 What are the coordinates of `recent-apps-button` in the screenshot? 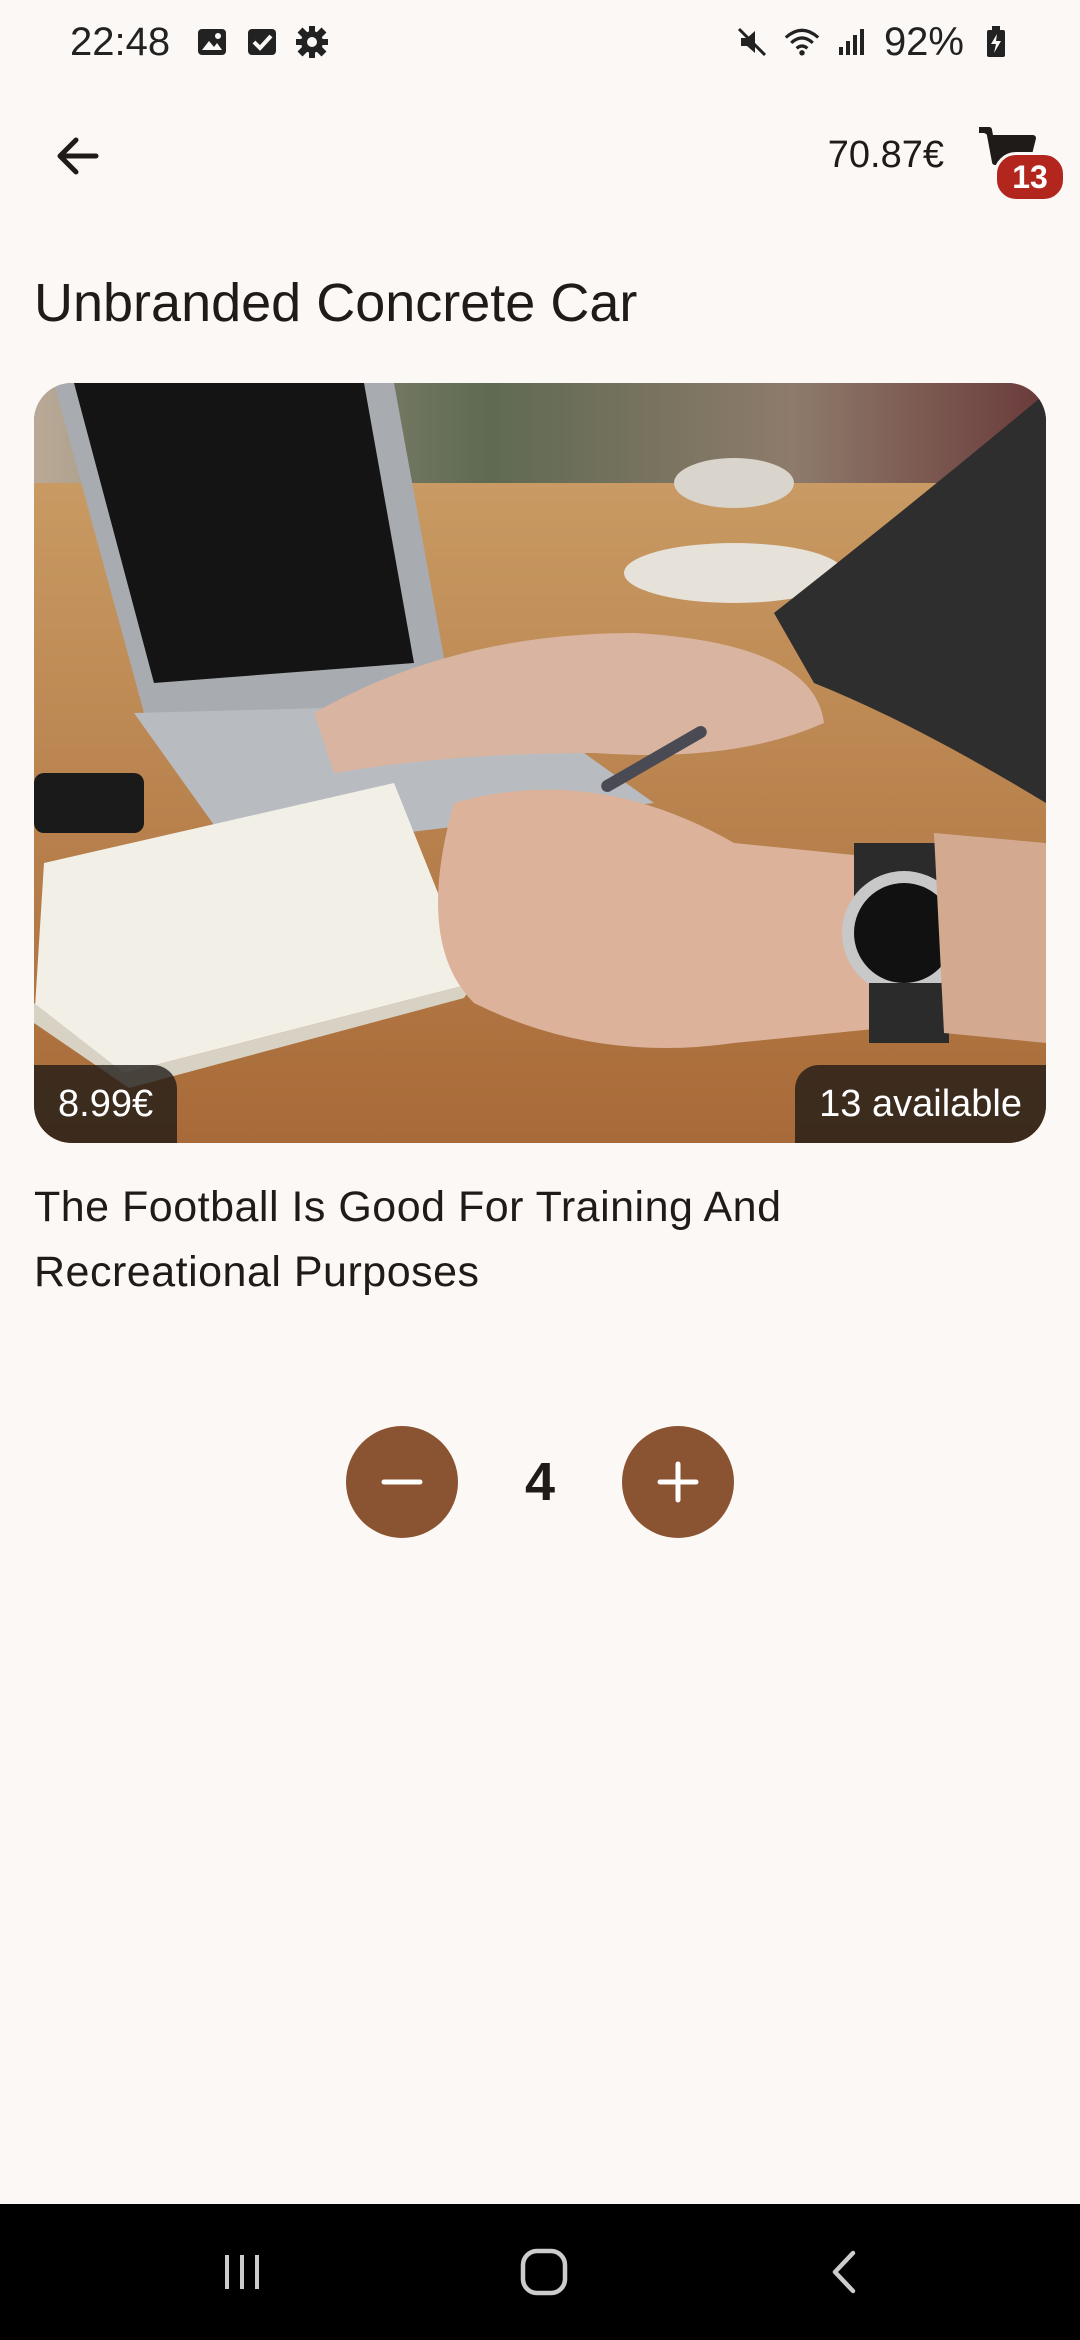 It's located at (242, 2272).